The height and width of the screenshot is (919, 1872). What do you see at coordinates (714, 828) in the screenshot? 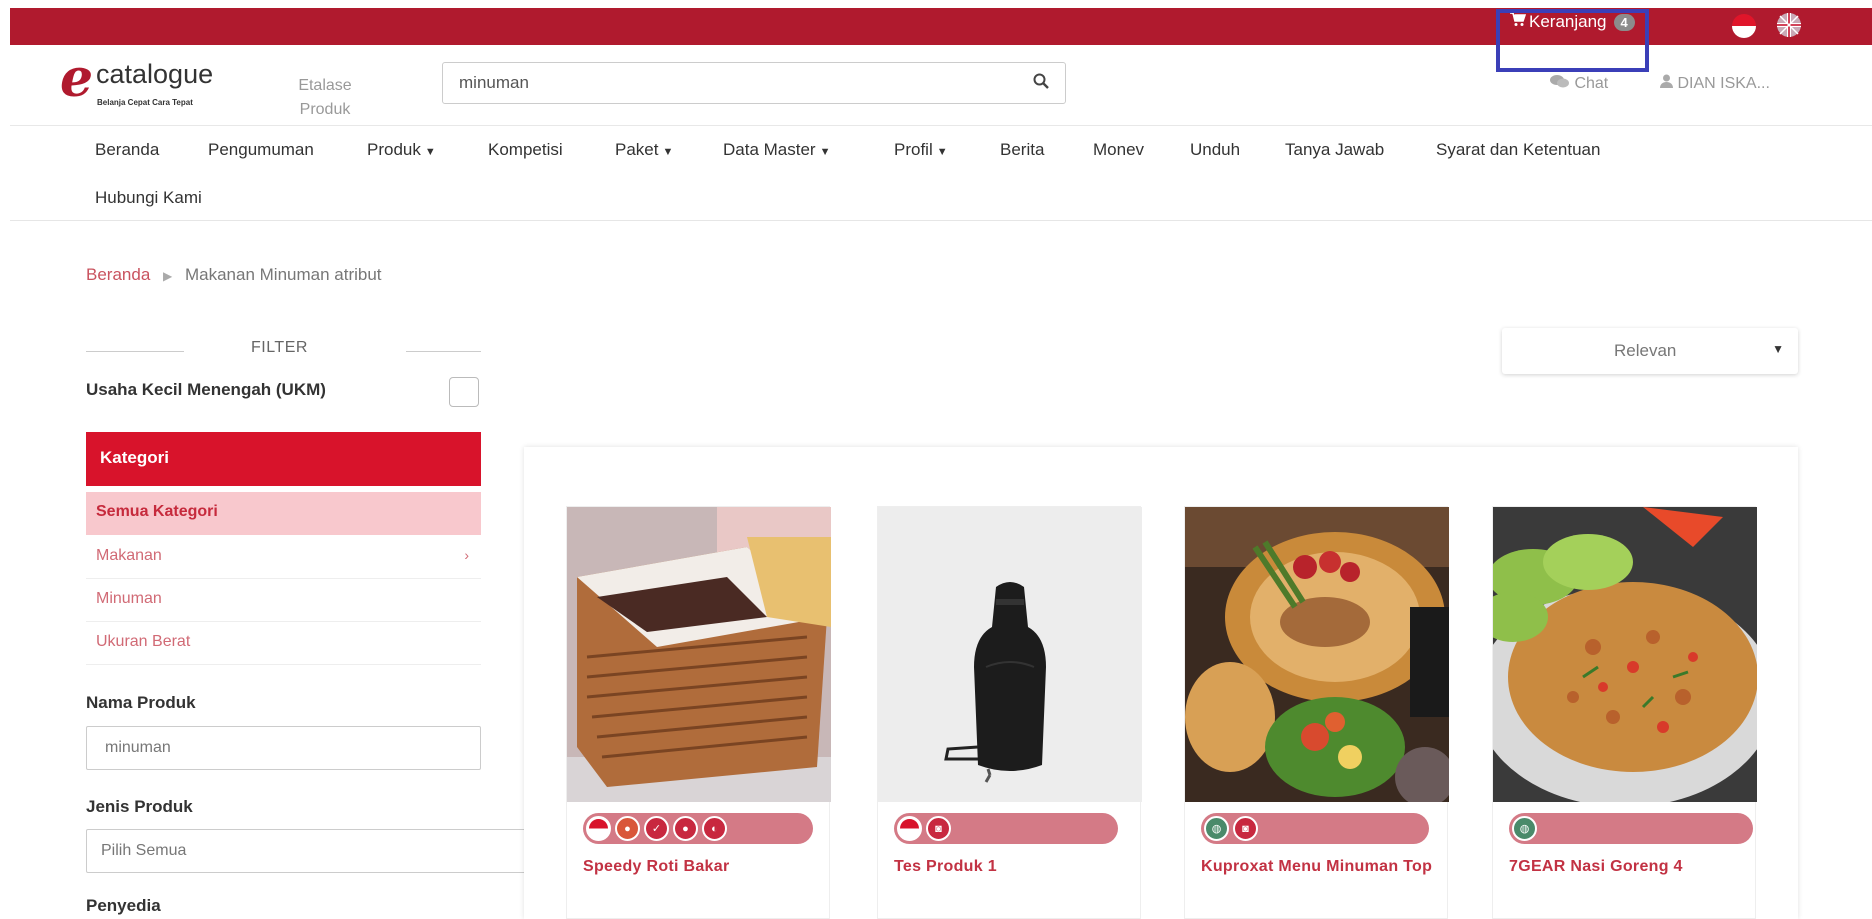
I see `tkdn-icon: ◐` at bounding box center [714, 828].